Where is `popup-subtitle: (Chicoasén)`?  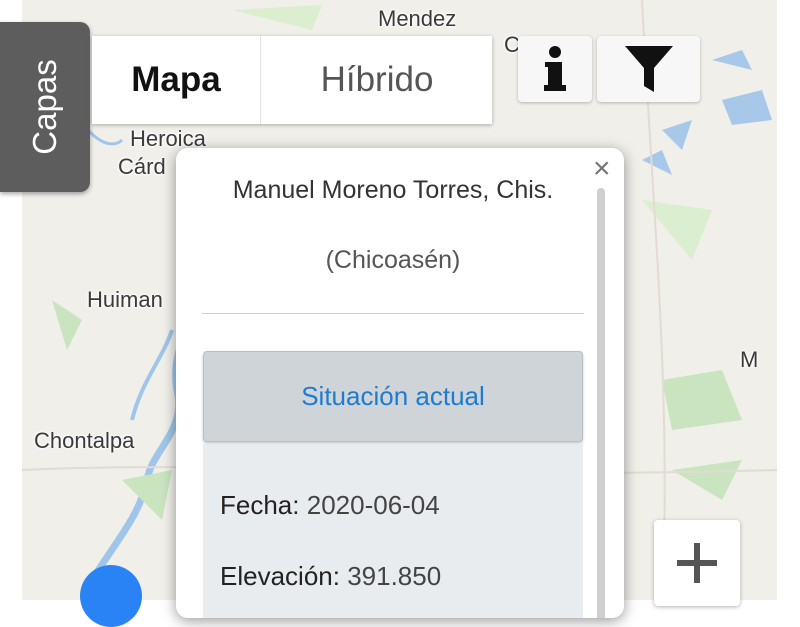 popup-subtitle: (Chicoasén) is located at coordinates (393, 260).